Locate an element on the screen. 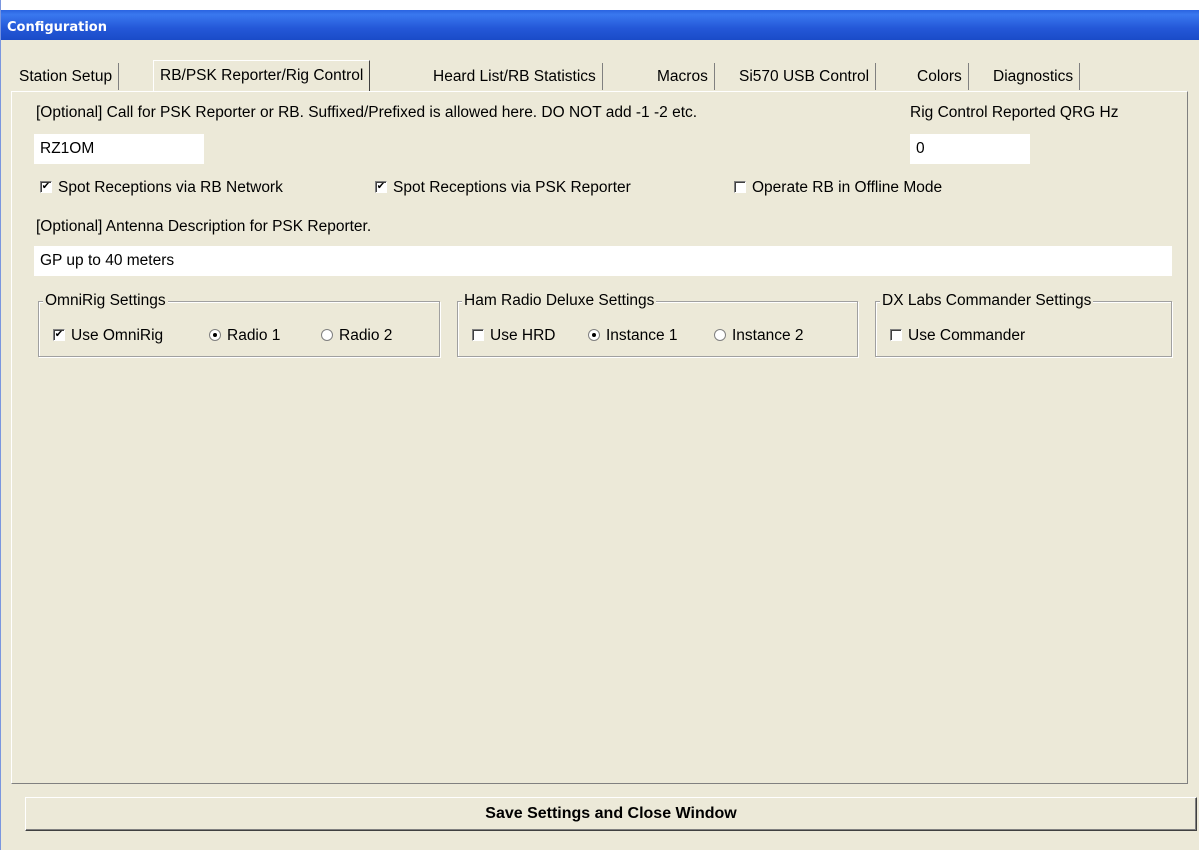  spot-psk-check-icon is located at coordinates (381, 187).